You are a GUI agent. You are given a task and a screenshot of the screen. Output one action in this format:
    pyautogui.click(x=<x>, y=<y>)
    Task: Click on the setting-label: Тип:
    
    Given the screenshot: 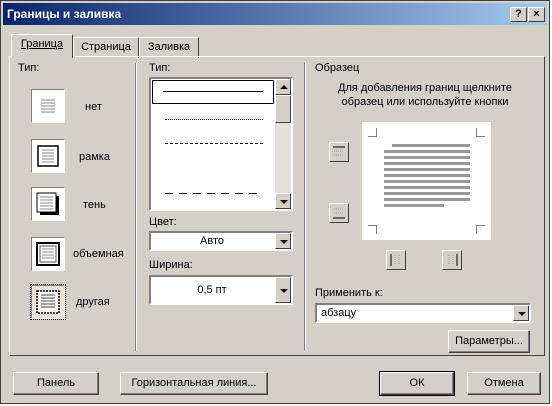 What is the action you would take?
    pyautogui.click(x=29, y=68)
    